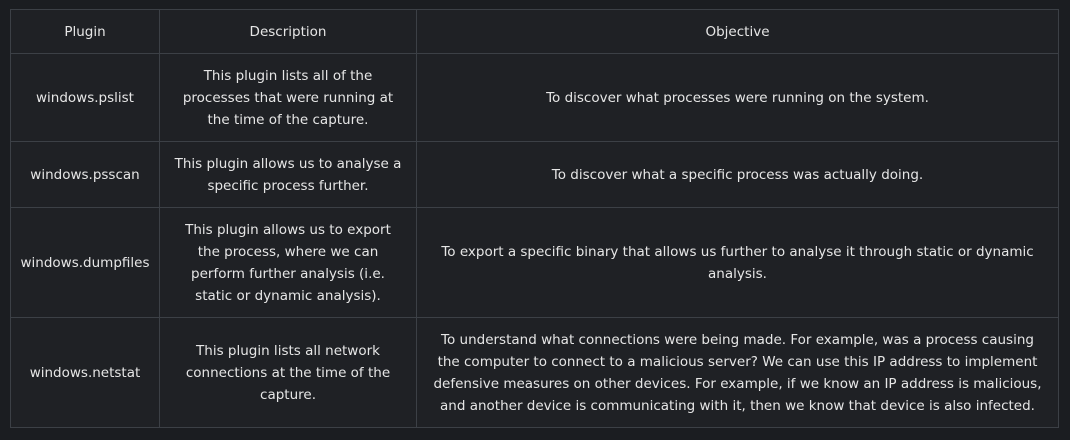  I want to click on plugin-cell: windows.netstat, so click(85, 372).